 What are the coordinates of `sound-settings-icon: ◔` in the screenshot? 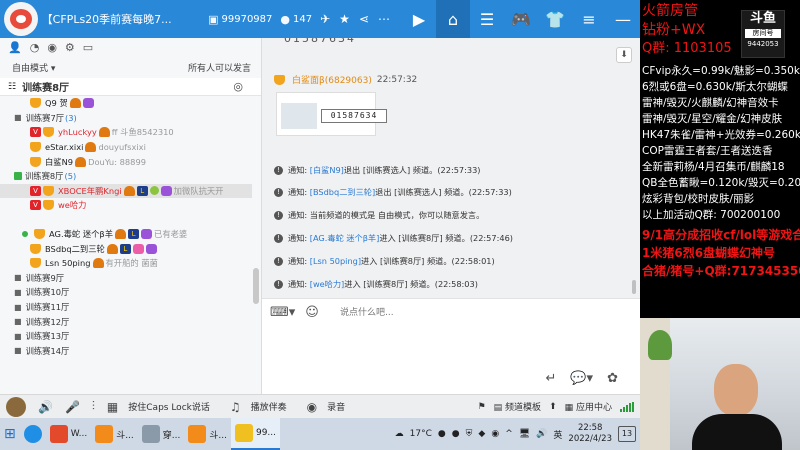 It's located at (35, 47).